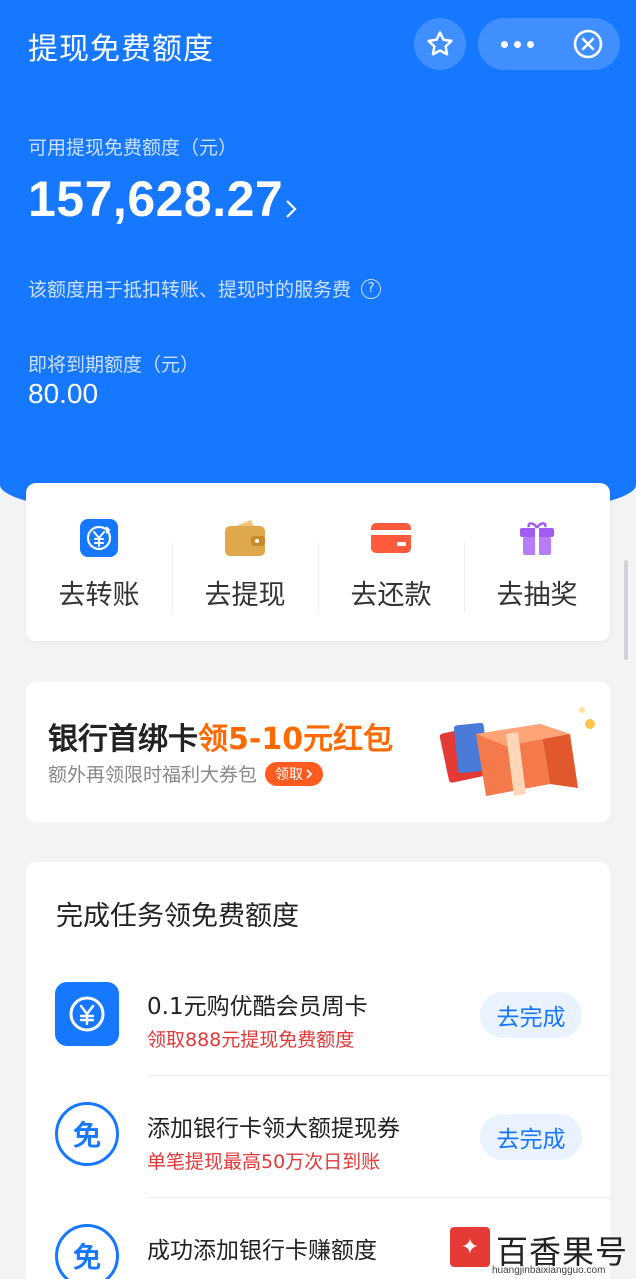 This screenshot has width=636, height=1279. Describe the element at coordinates (251, 1040) in the screenshot. I see `task-subtitle: 领取888元提现免费额度` at that location.